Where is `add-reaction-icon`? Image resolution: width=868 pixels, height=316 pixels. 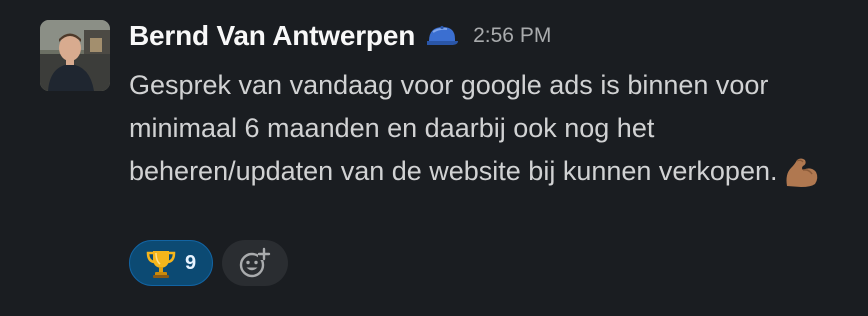
add-reaction-icon is located at coordinates (255, 262).